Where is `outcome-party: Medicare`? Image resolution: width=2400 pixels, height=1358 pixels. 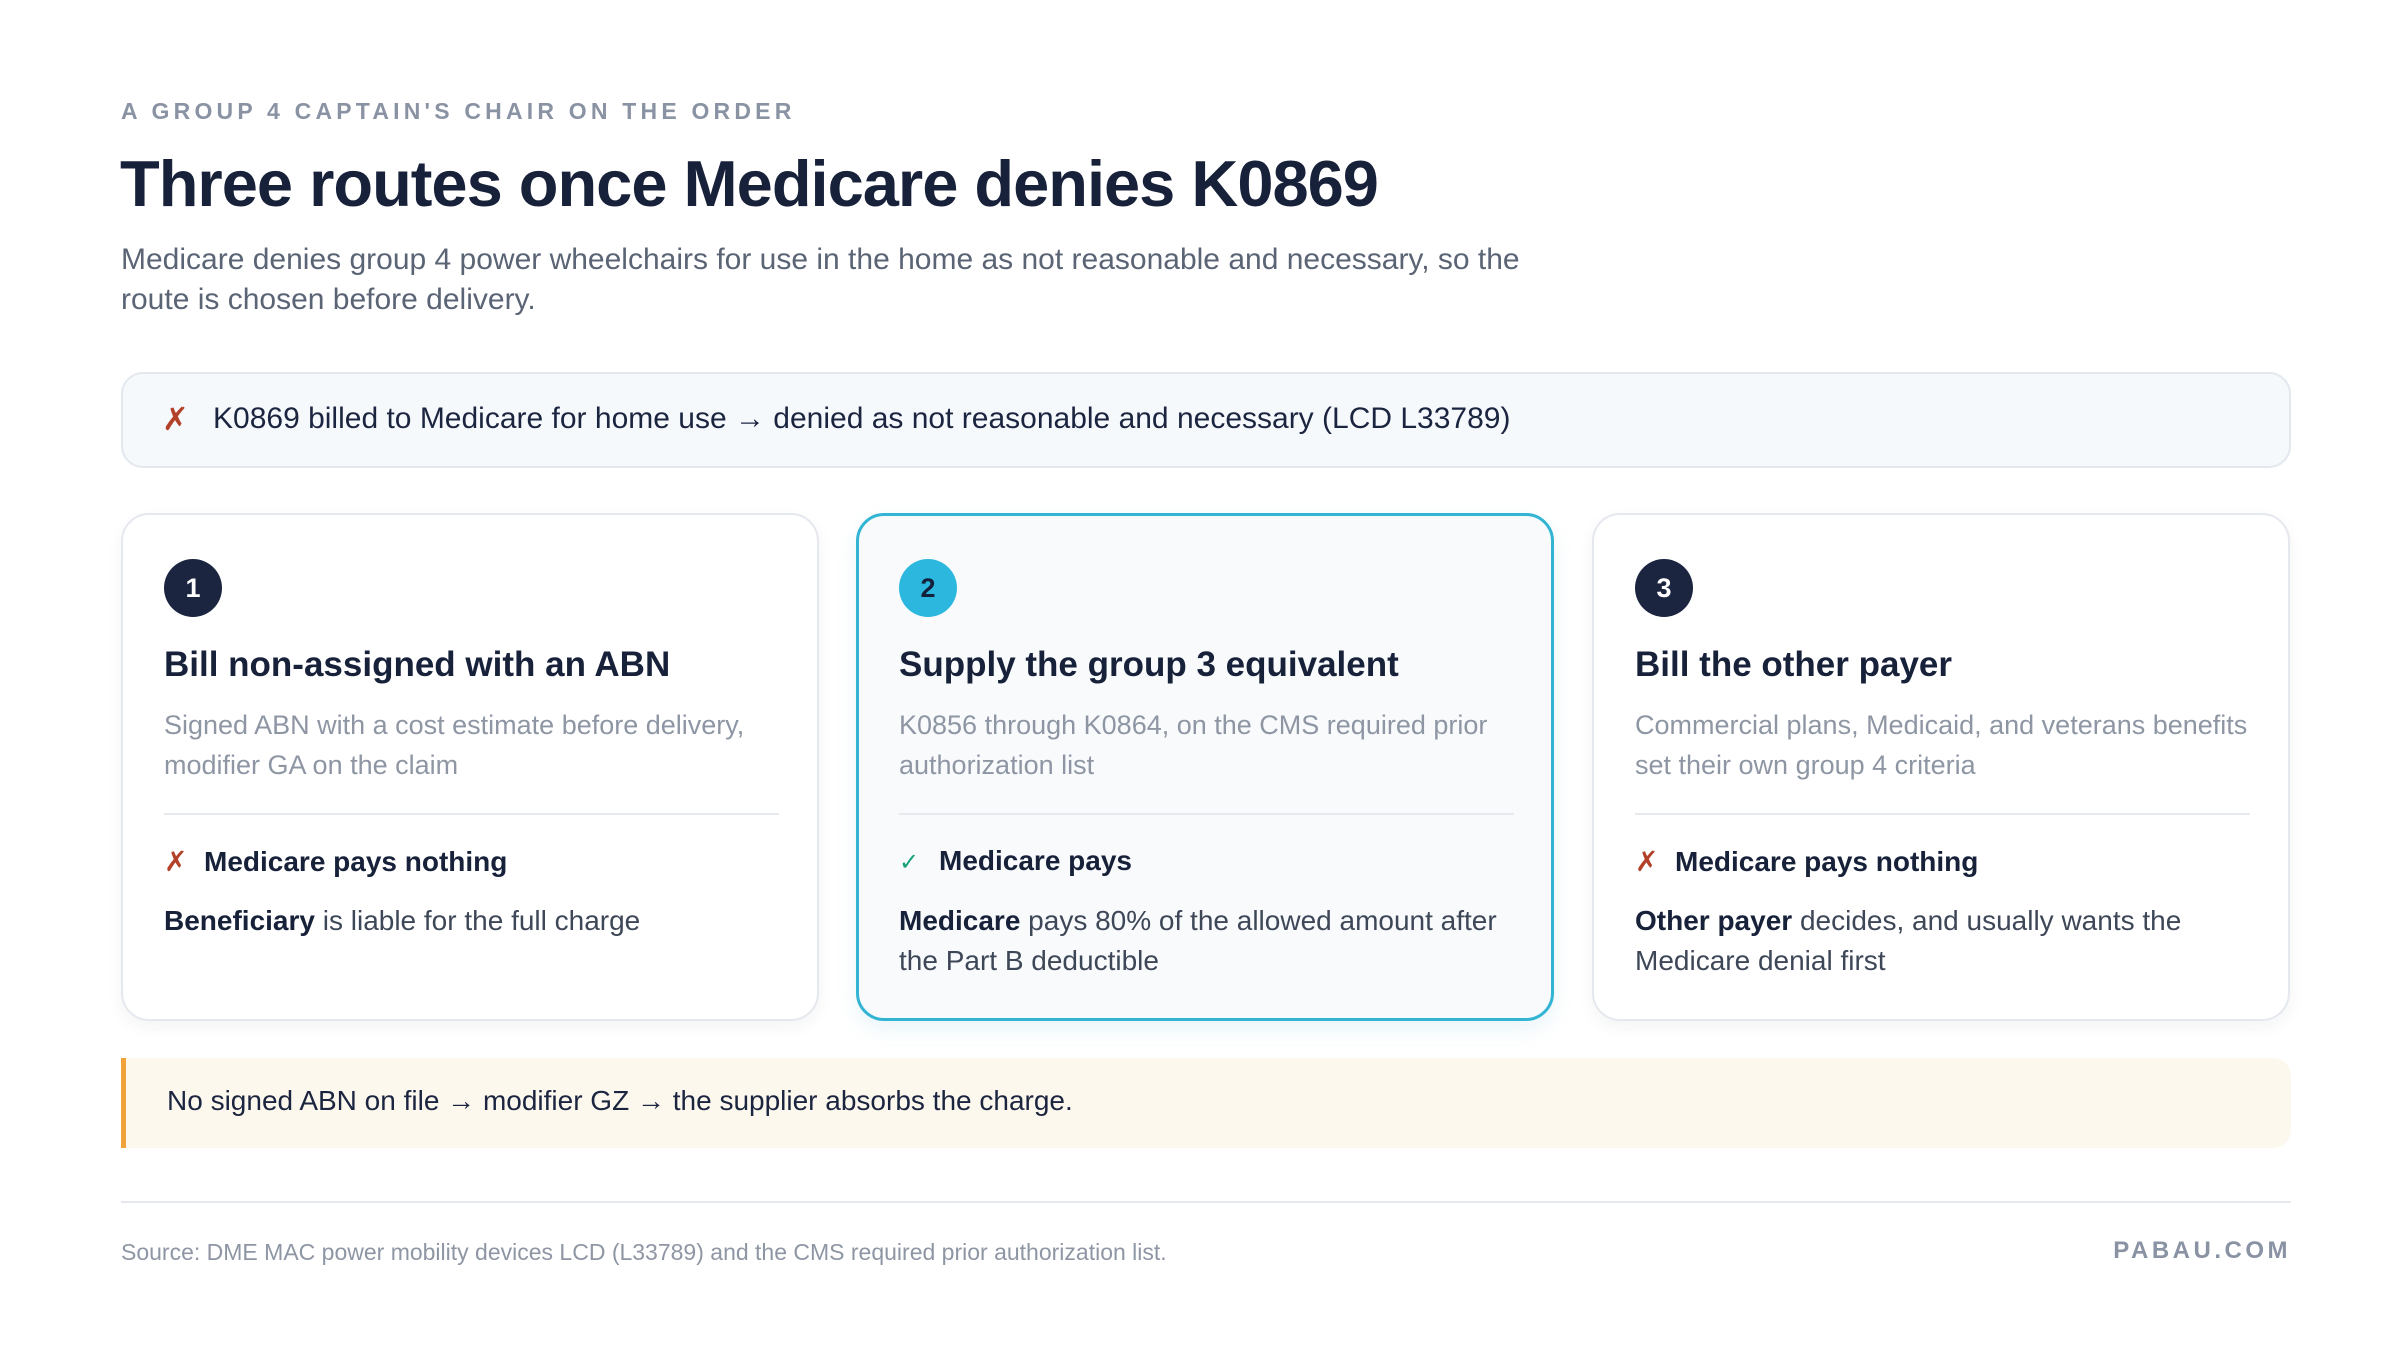
outcome-party: Medicare is located at coordinates (960, 920).